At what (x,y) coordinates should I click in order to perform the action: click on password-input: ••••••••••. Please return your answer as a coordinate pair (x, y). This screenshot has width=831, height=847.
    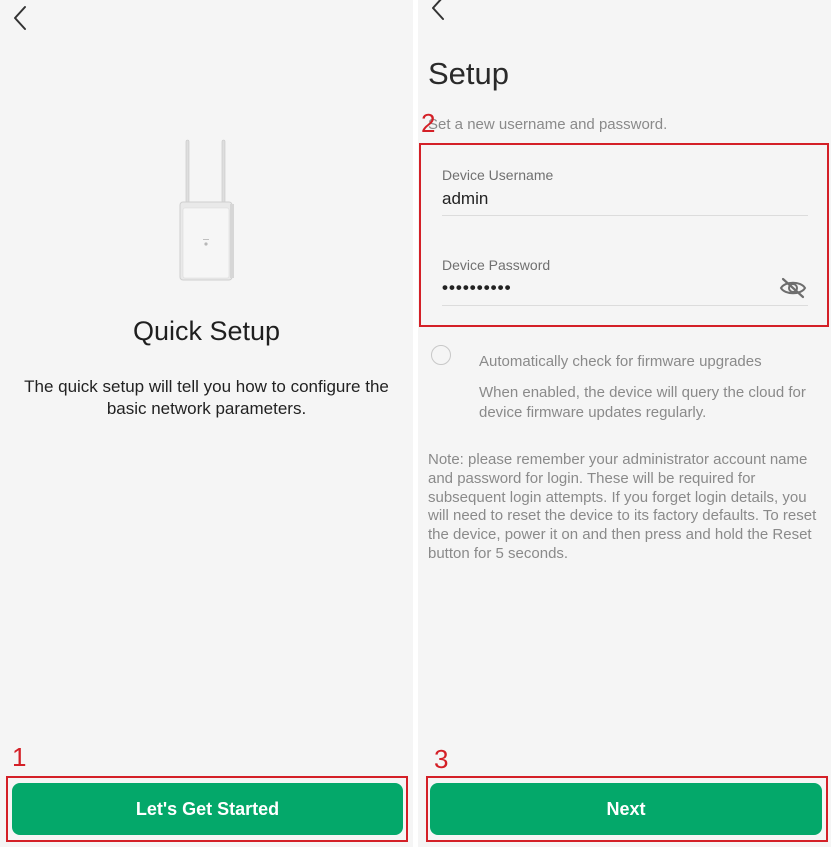
    Looking at the image, I should click on (477, 288).